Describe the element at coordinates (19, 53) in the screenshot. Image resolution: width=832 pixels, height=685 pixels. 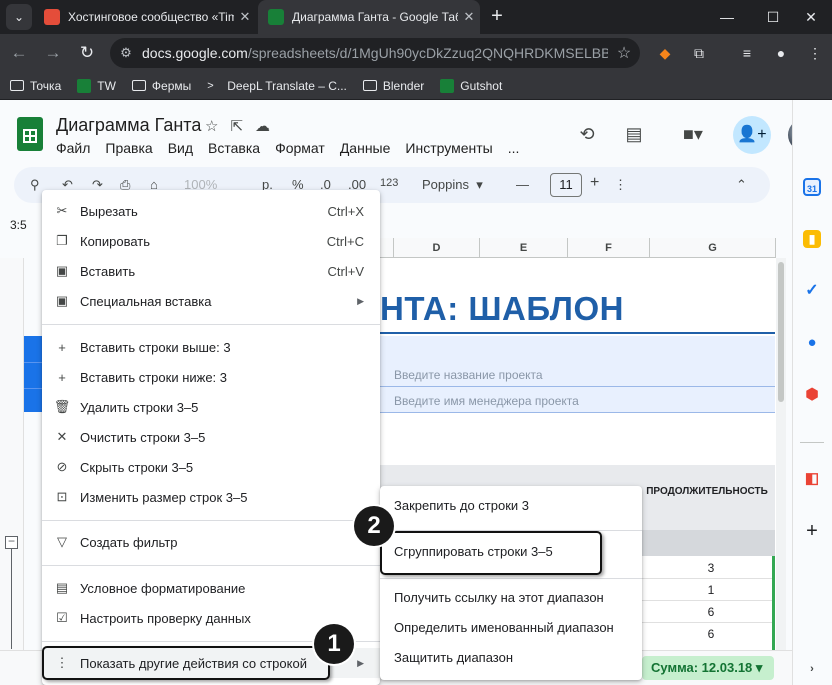
I see `back-button: ←` at that location.